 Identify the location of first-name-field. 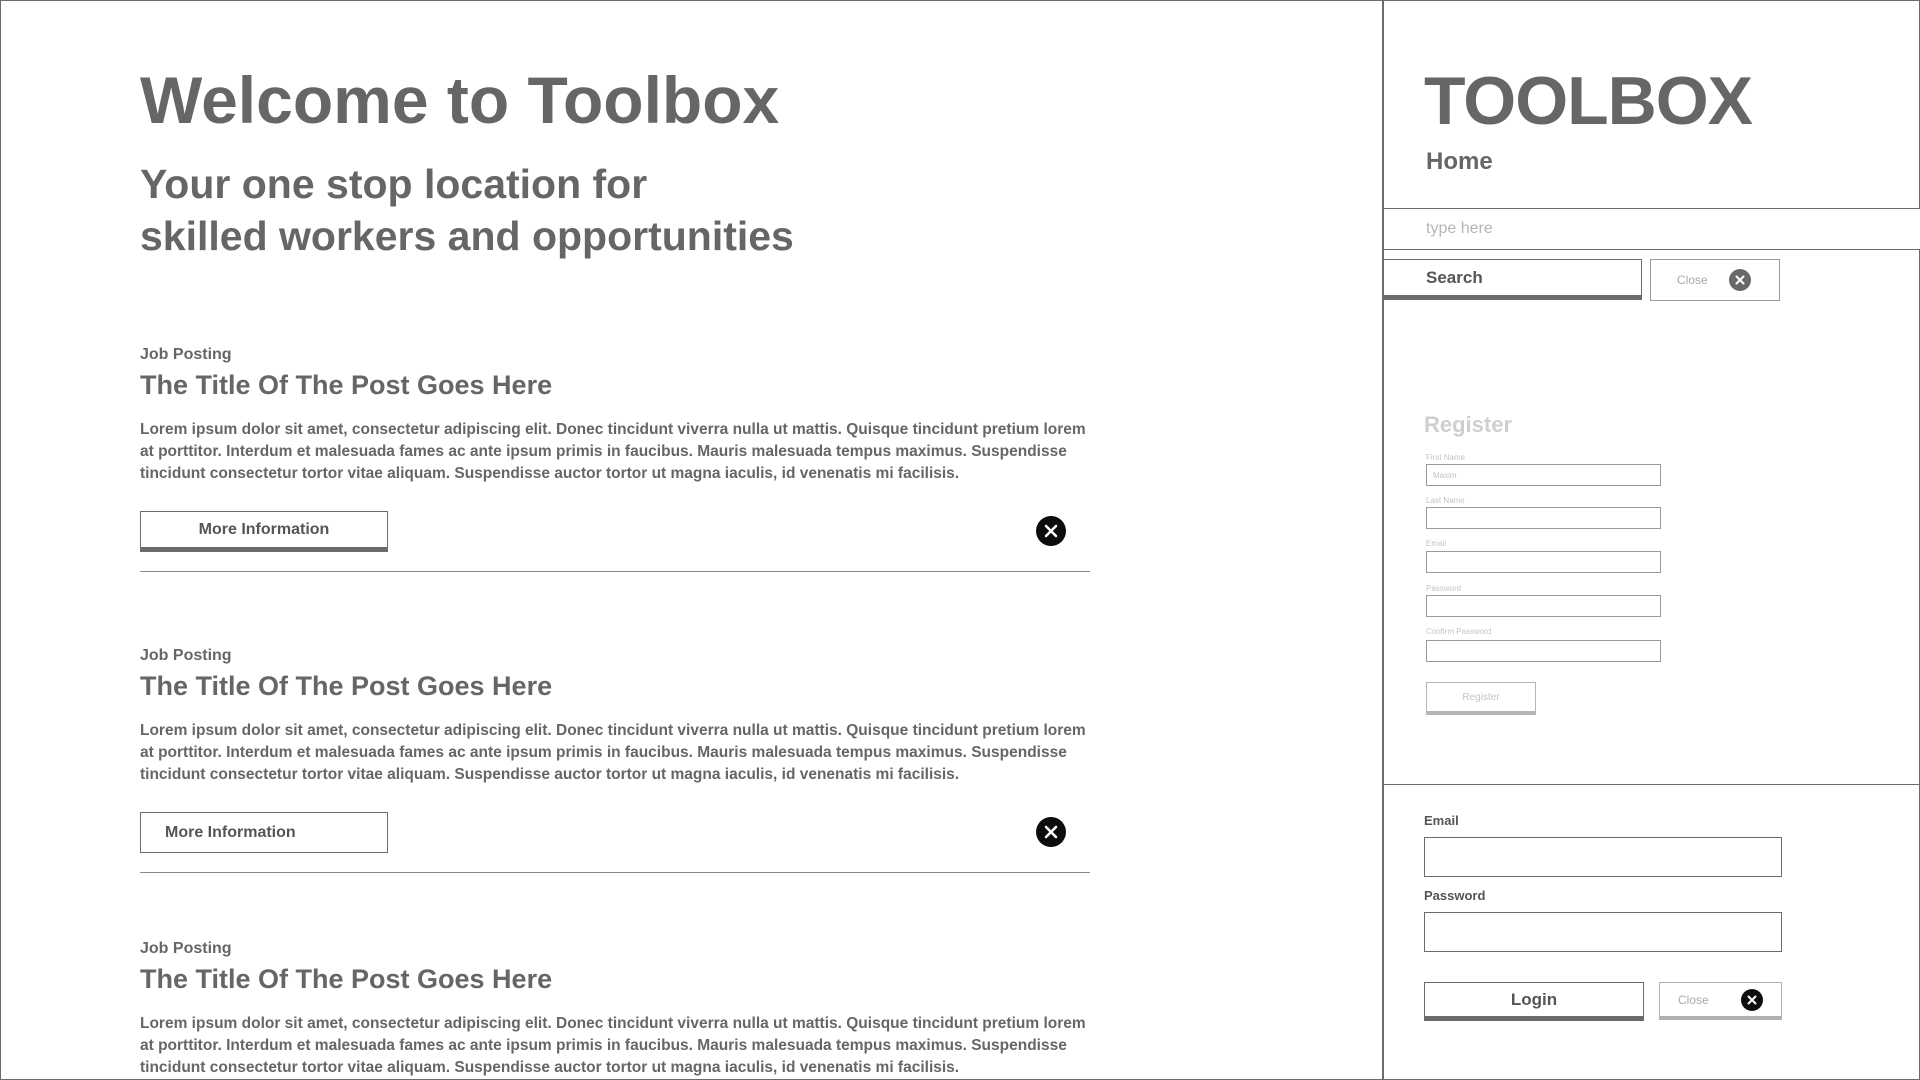
(1543, 475).